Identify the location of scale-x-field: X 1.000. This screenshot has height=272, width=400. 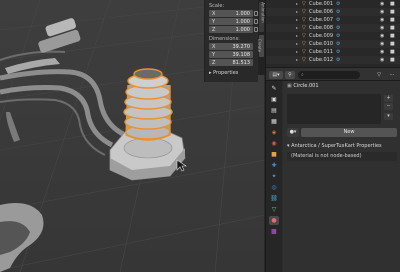
(231, 13).